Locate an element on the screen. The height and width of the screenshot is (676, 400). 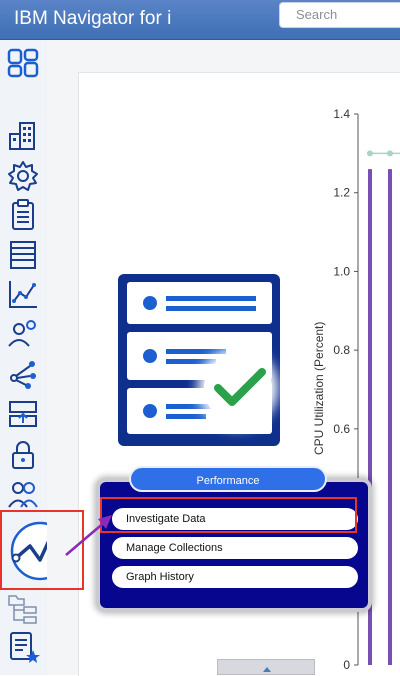
highlight-investigate-data is located at coordinates (228, 515).